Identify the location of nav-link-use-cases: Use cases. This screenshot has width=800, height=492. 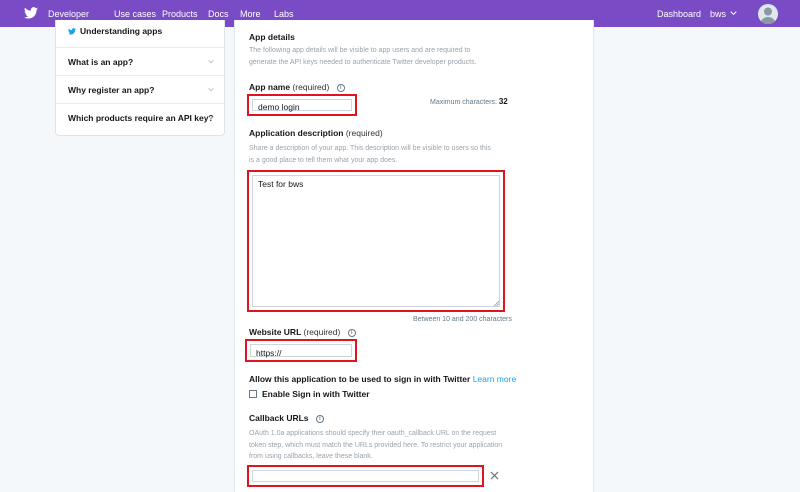
(135, 14).